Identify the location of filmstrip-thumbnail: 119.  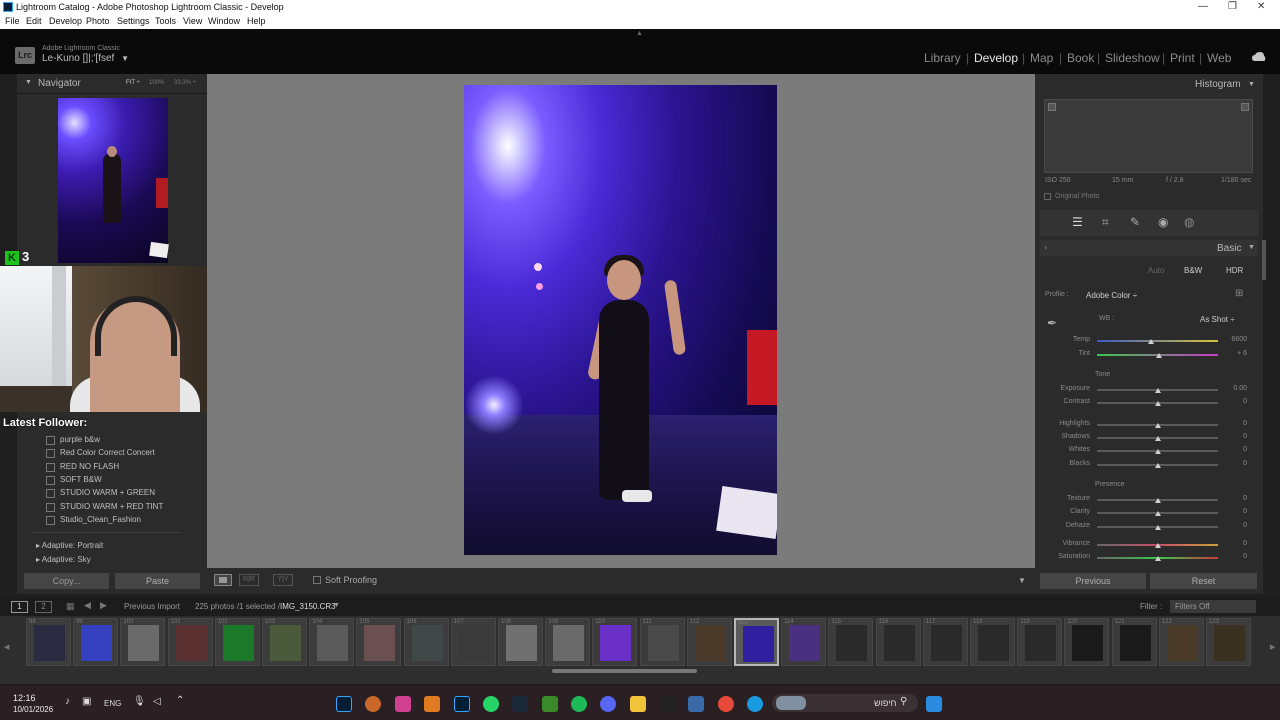
(1040, 642).